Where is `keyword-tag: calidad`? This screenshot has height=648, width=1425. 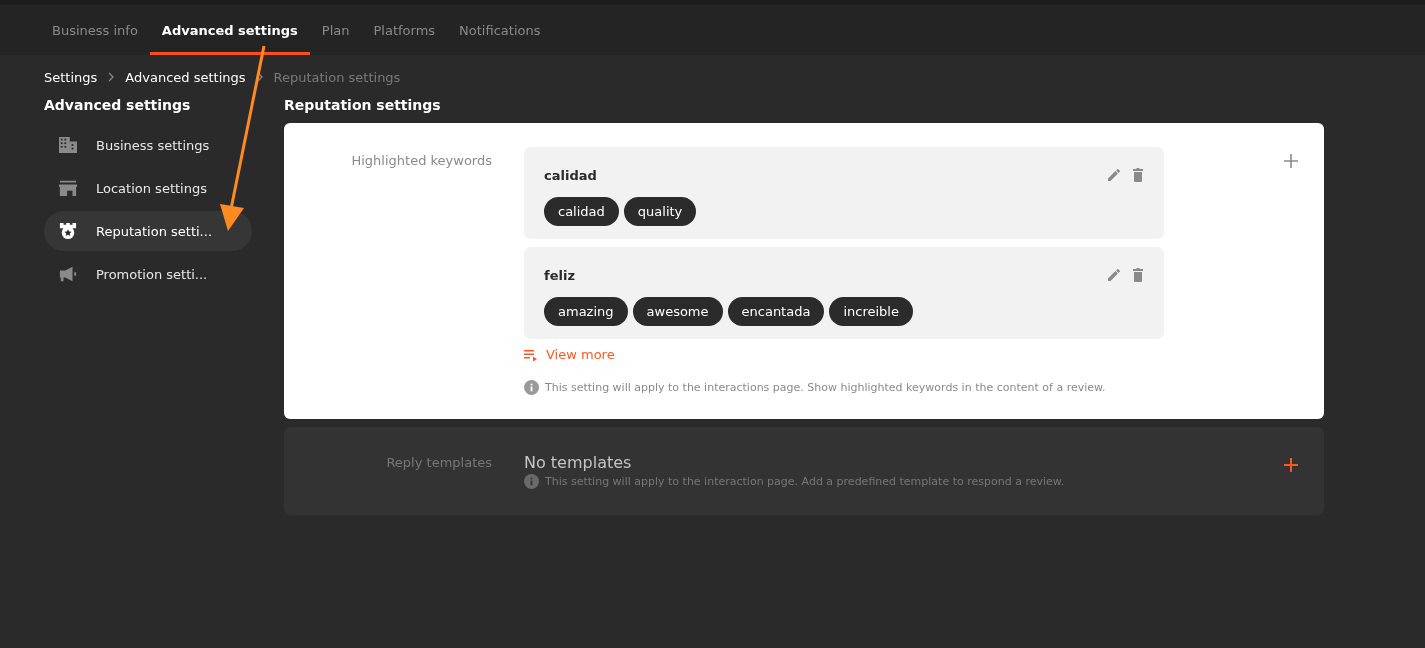
keyword-tag: calidad is located at coordinates (581, 211).